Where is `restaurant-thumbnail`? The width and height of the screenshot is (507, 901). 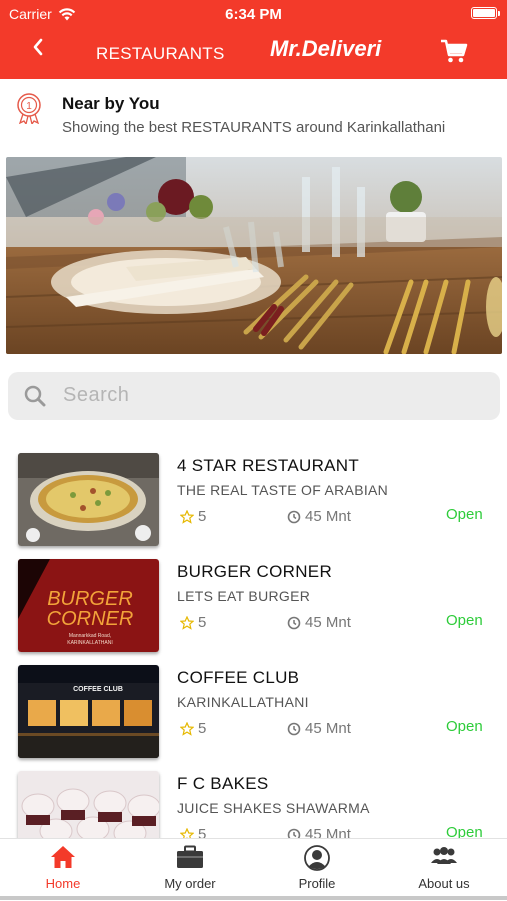
restaurant-thumbnail is located at coordinates (88, 499).